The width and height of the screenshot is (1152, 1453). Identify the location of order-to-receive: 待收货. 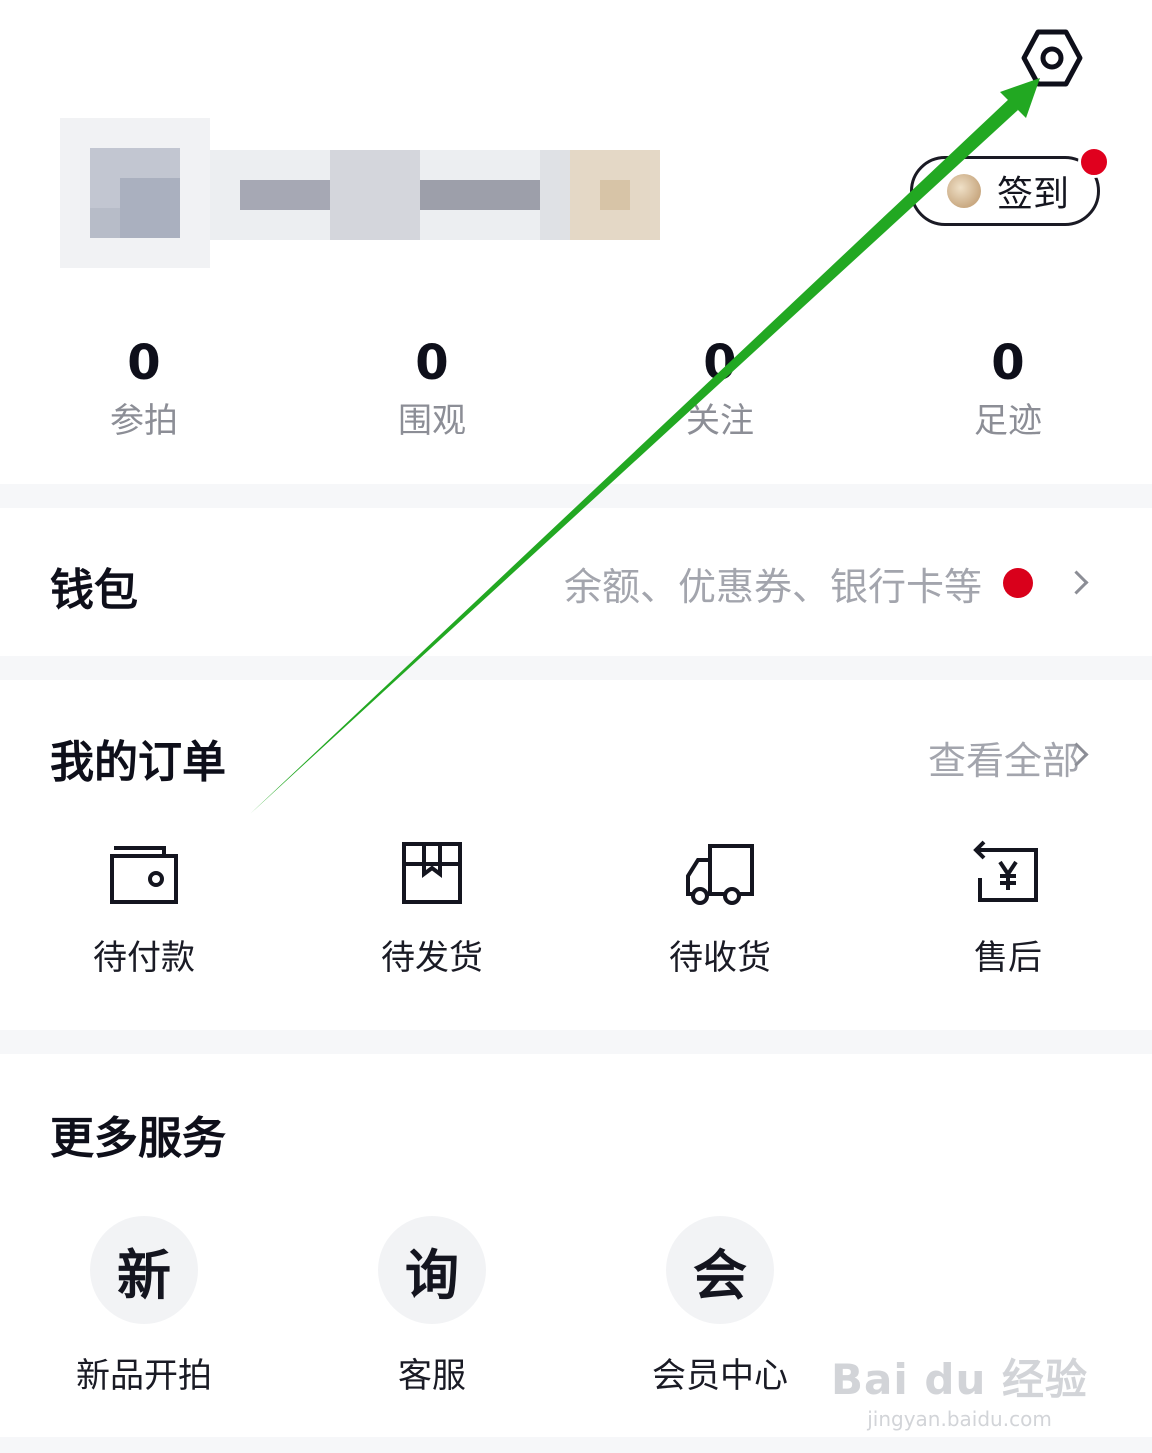
(720, 908).